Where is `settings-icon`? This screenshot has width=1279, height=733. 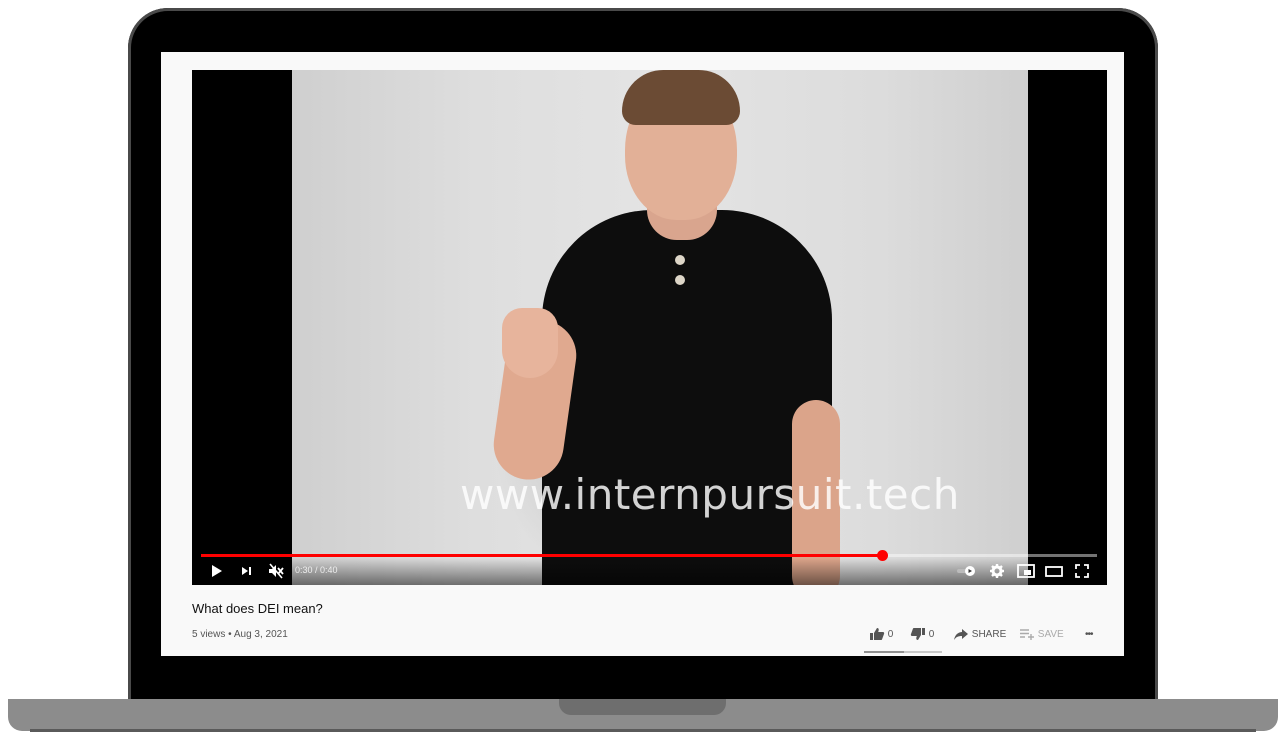
settings-icon is located at coordinates (997, 571).